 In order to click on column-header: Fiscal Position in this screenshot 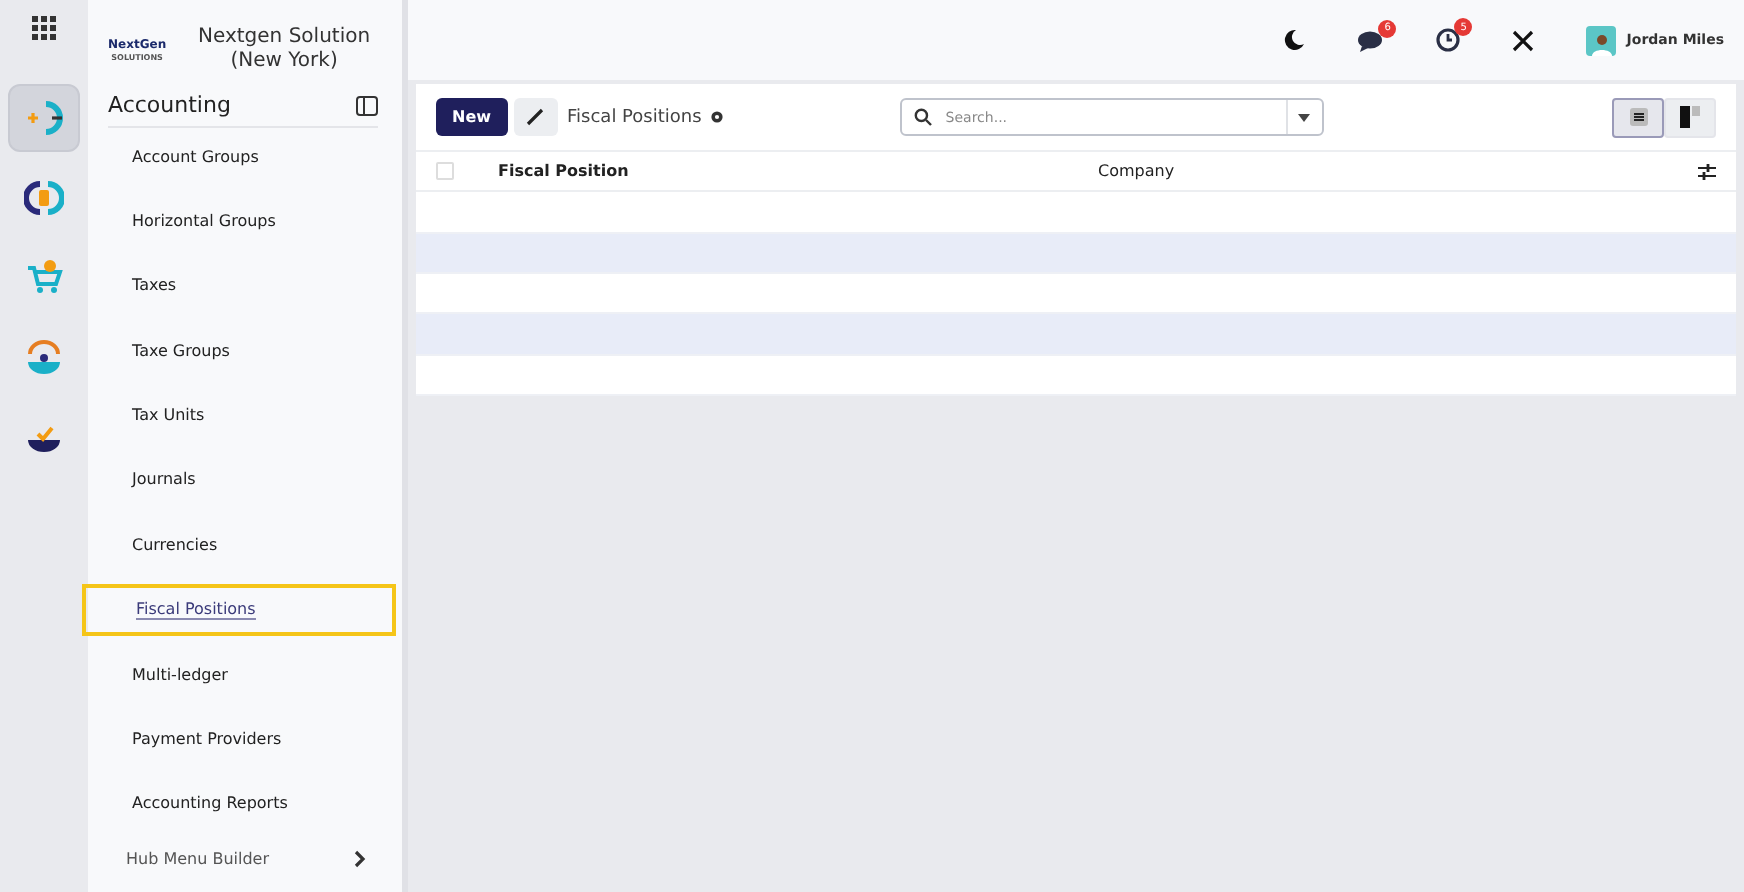, I will do `click(798, 171)`.